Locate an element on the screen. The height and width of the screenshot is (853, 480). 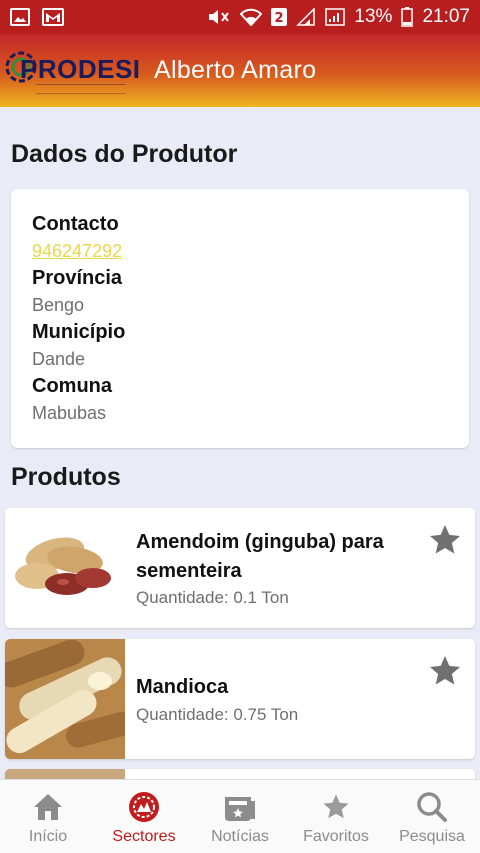
page-title: Alberto Amaro is located at coordinates (235, 70).